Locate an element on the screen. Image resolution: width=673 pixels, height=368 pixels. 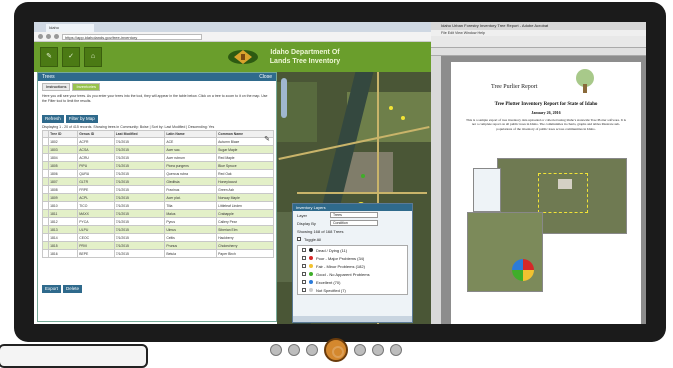
pie-chart-icon is located at coordinates (523, 270).